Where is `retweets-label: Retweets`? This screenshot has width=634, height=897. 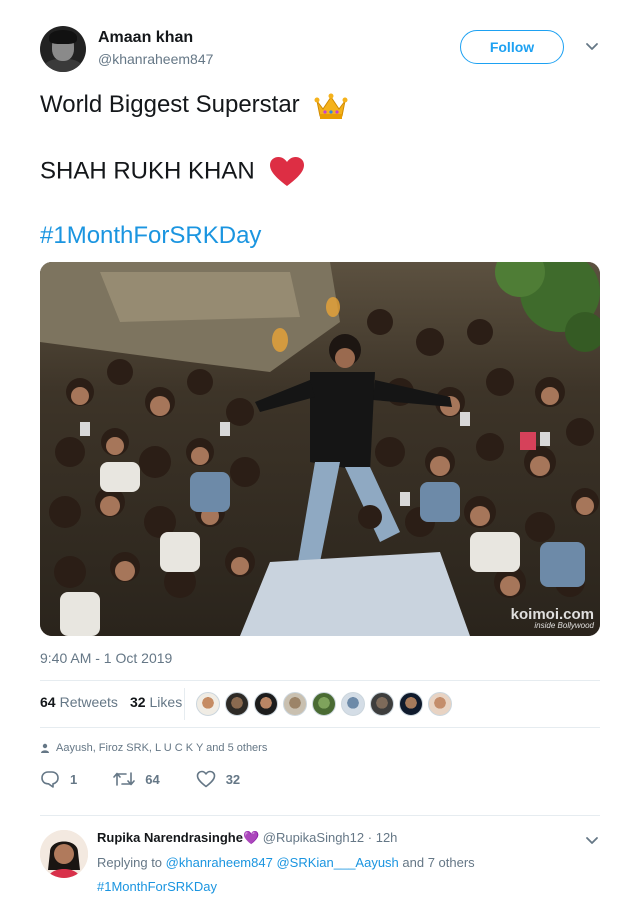 retweets-label: Retweets is located at coordinates (88, 702).